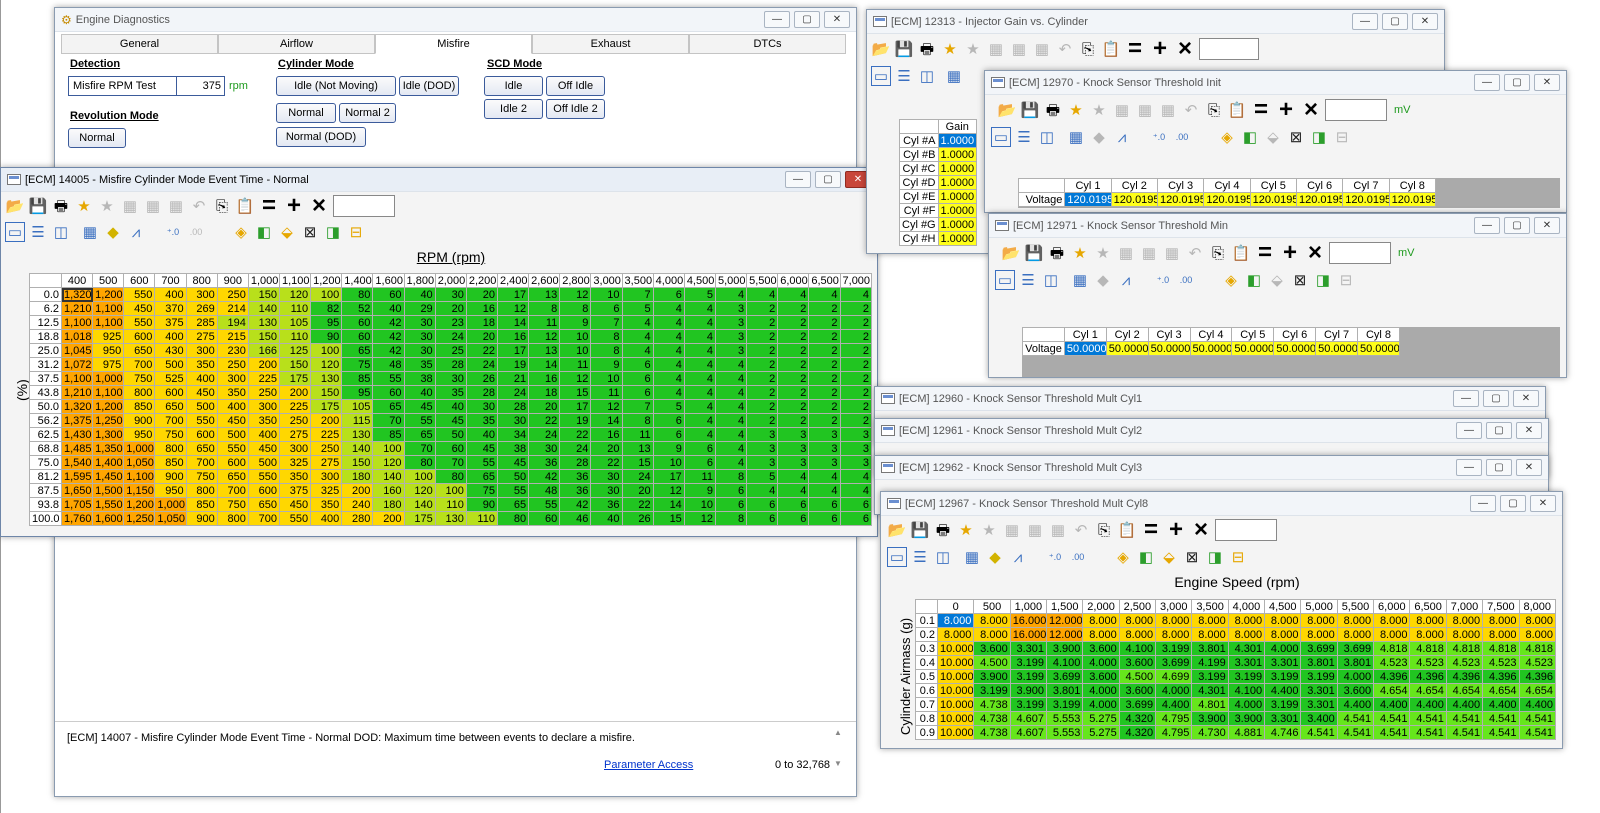 This screenshot has width=1600, height=813. What do you see at coordinates (1392, 648) in the screenshot?
I see `data-cell: 4.818` at bounding box center [1392, 648].